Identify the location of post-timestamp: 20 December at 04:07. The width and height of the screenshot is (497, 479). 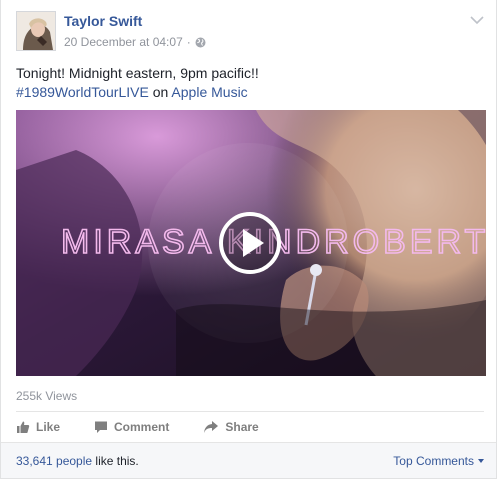
(123, 42).